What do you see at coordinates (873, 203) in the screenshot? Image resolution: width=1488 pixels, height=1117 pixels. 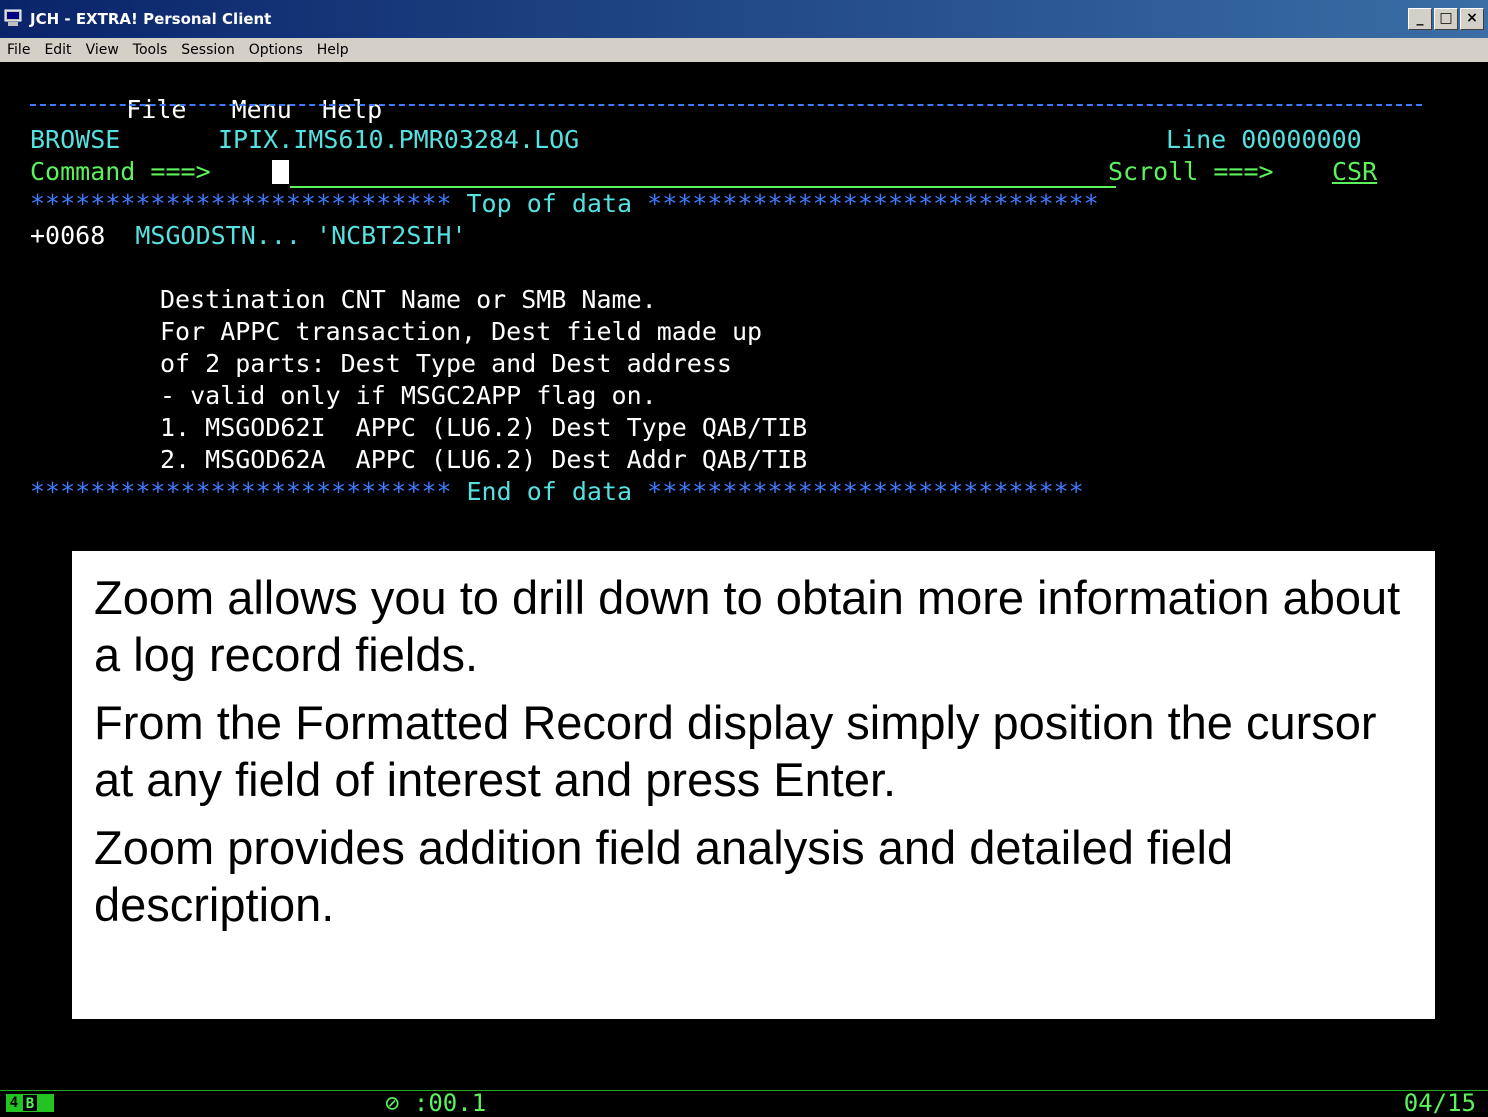 I see `top-stars-right: ******************************` at bounding box center [873, 203].